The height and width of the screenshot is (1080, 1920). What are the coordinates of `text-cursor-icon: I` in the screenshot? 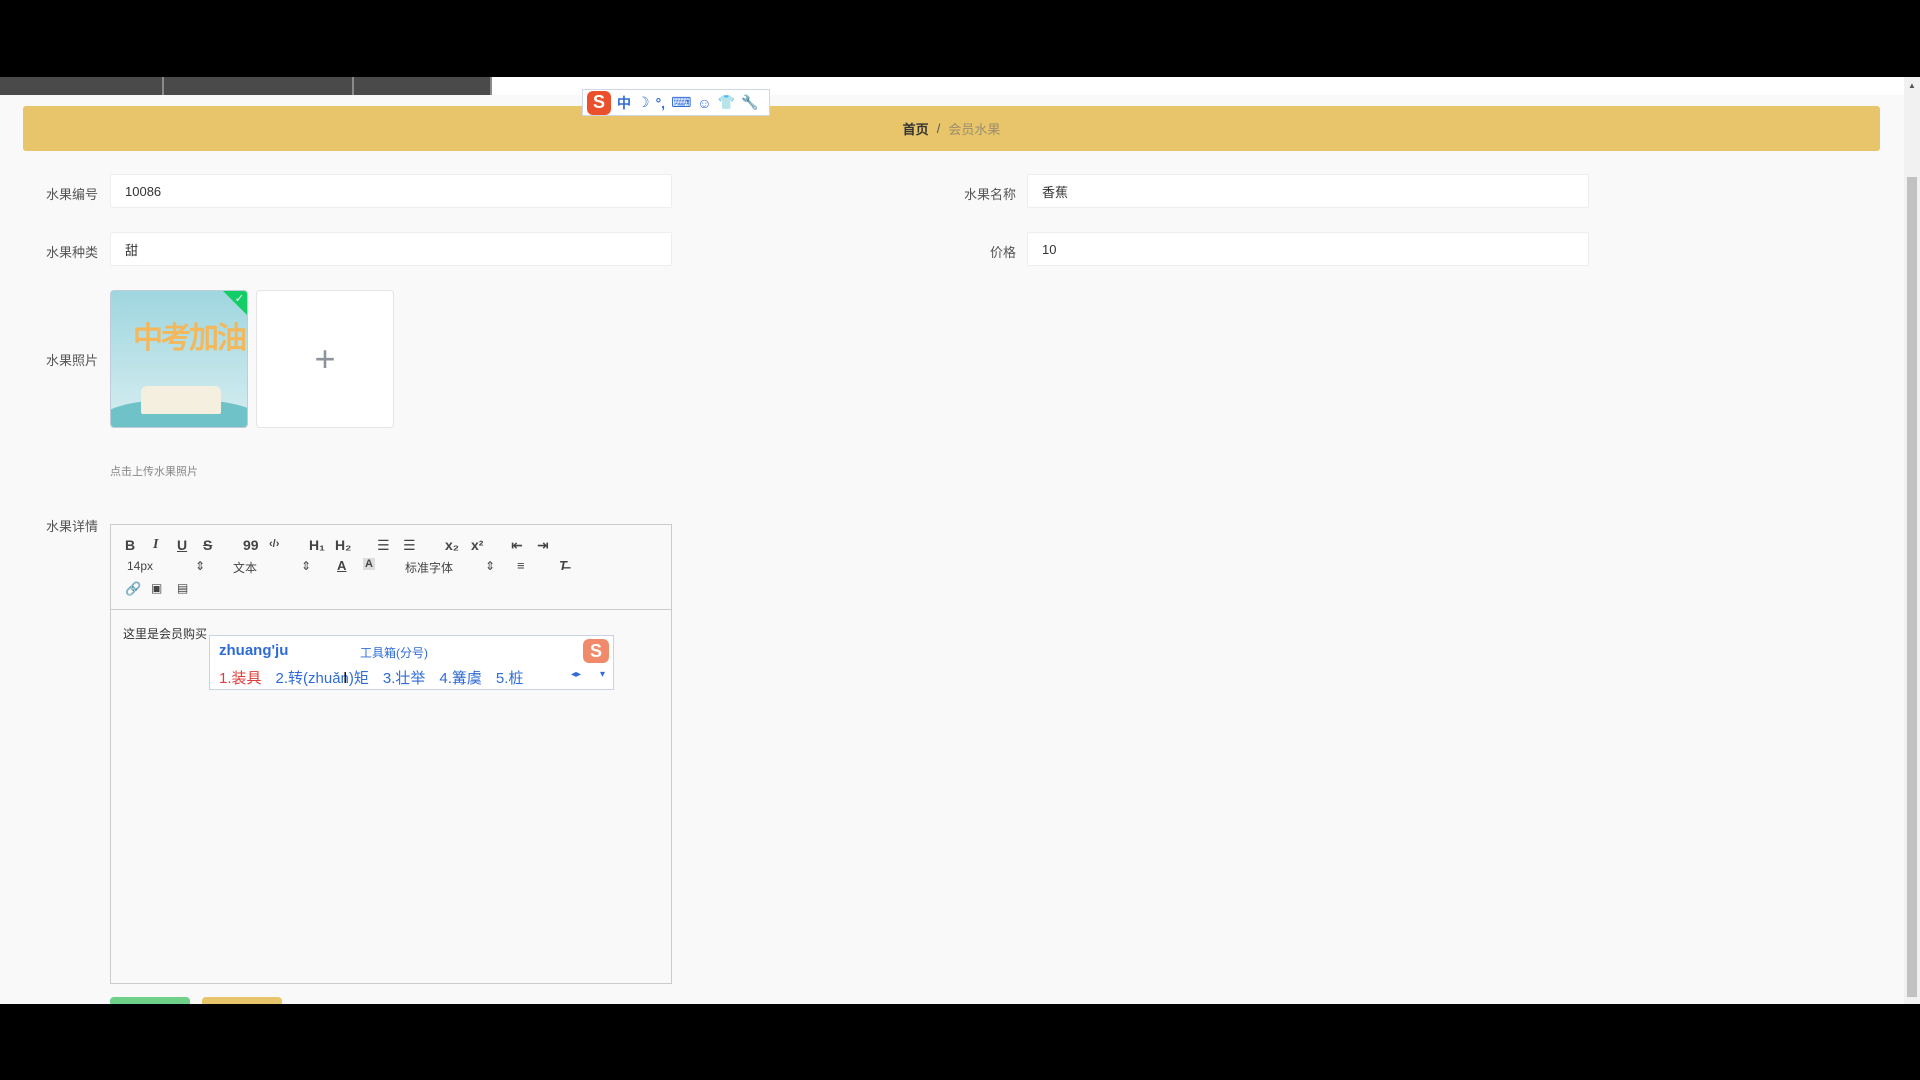 It's located at (345, 678).